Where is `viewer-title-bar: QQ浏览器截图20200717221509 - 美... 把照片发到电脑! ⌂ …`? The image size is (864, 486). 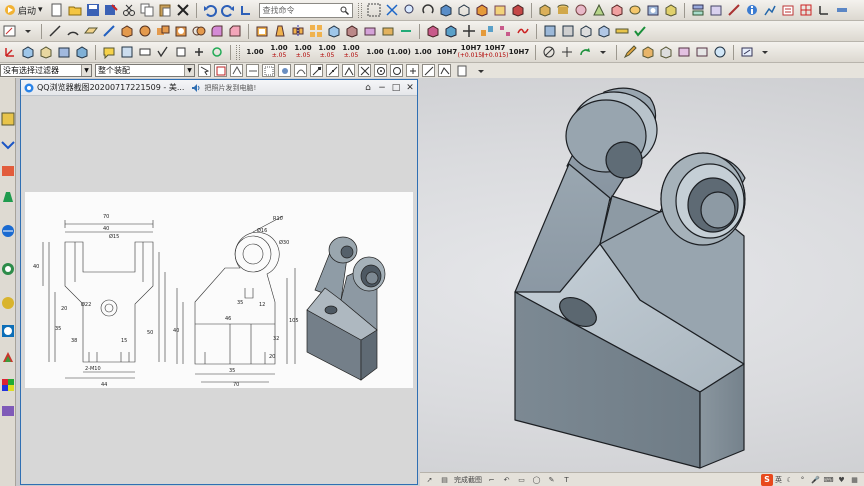
viewer-title-bar: QQ浏览器截图20200717221509 - 美... 把照片发到电脑! ⌂ … is located at coordinates (219, 88).